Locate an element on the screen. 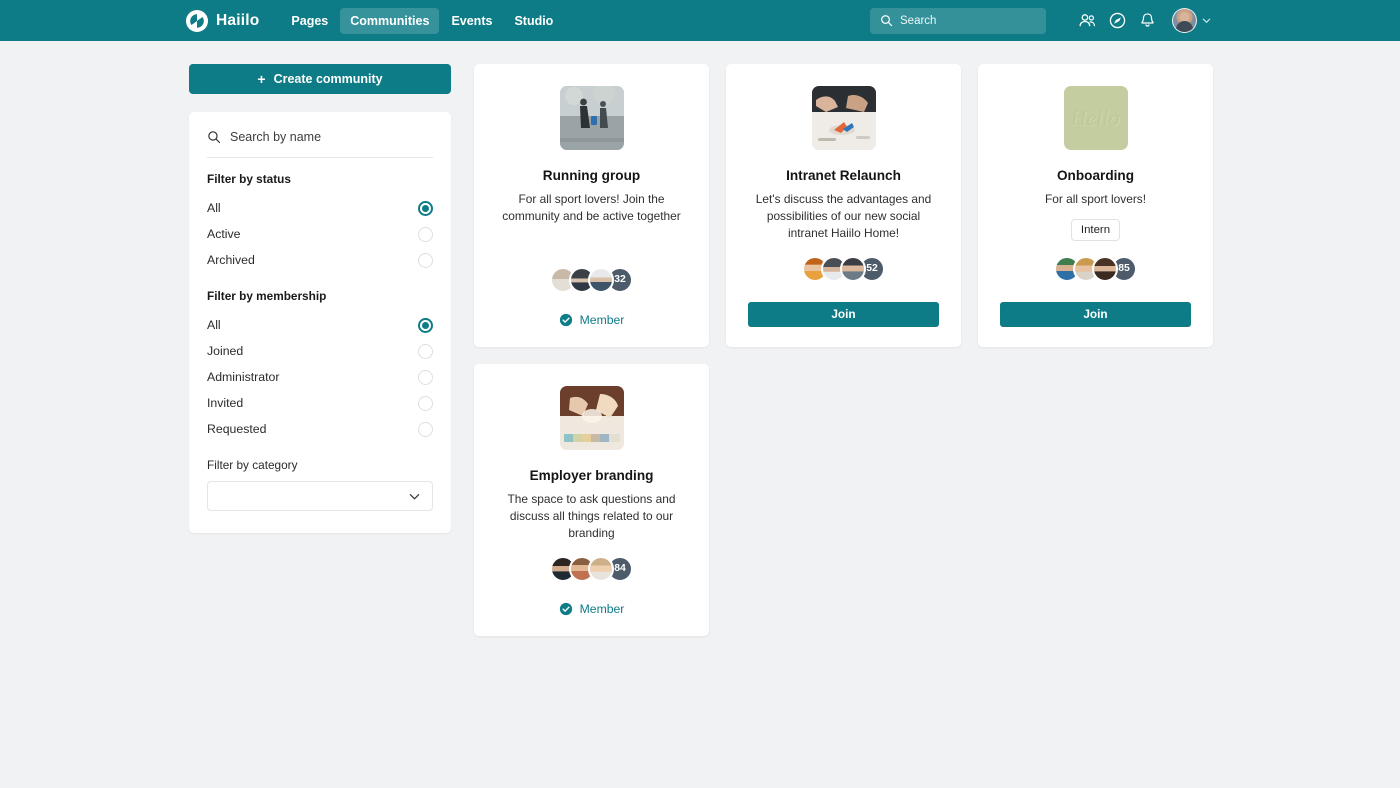 The height and width of the screenshot is (788, 1400). search-by-name-input: Search by name is located at coordinates (320, 144).